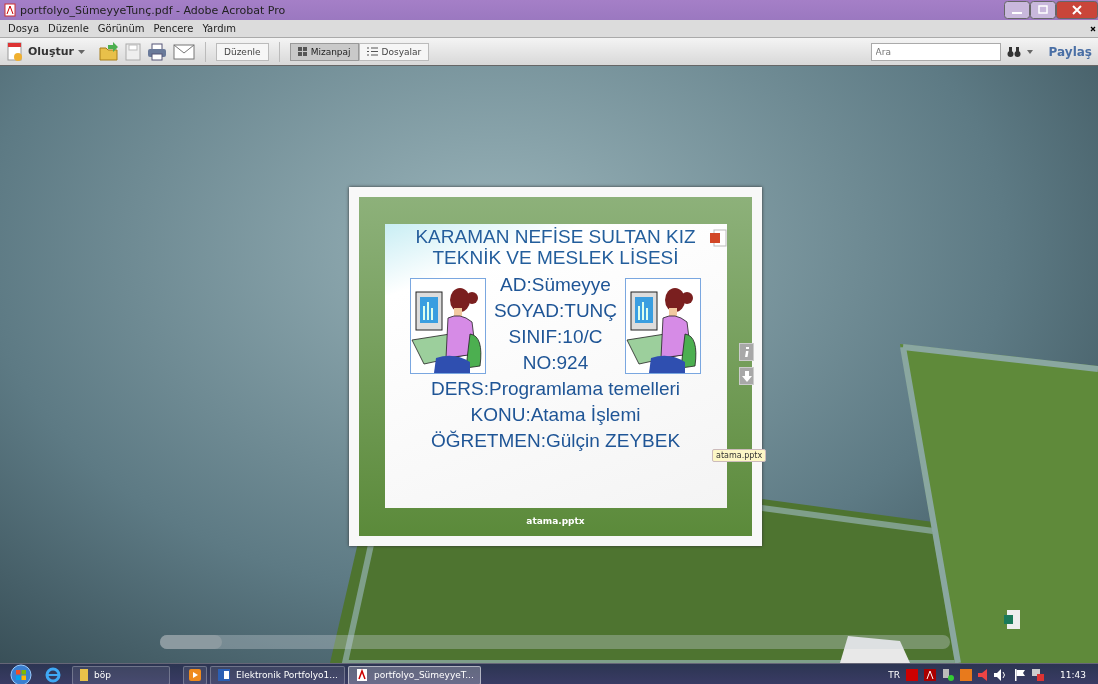 The image size is (1098, 684). I want to click on new-document-icon, so click(15, 51).